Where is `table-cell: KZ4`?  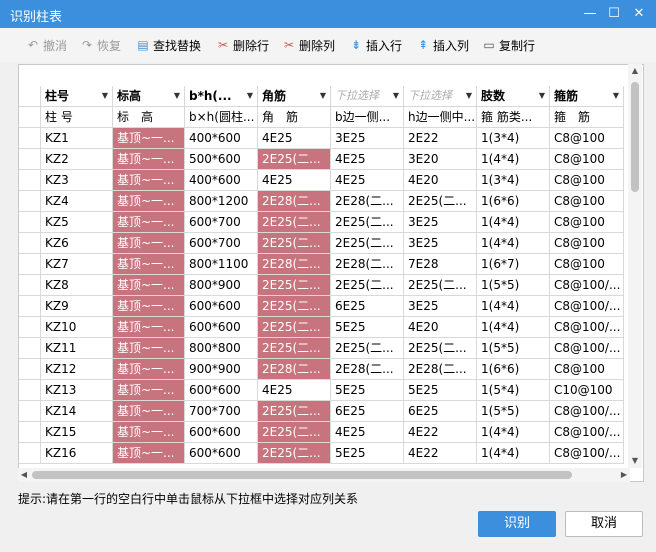 table-cell: KZ4 is located at coordinates (77, 201).